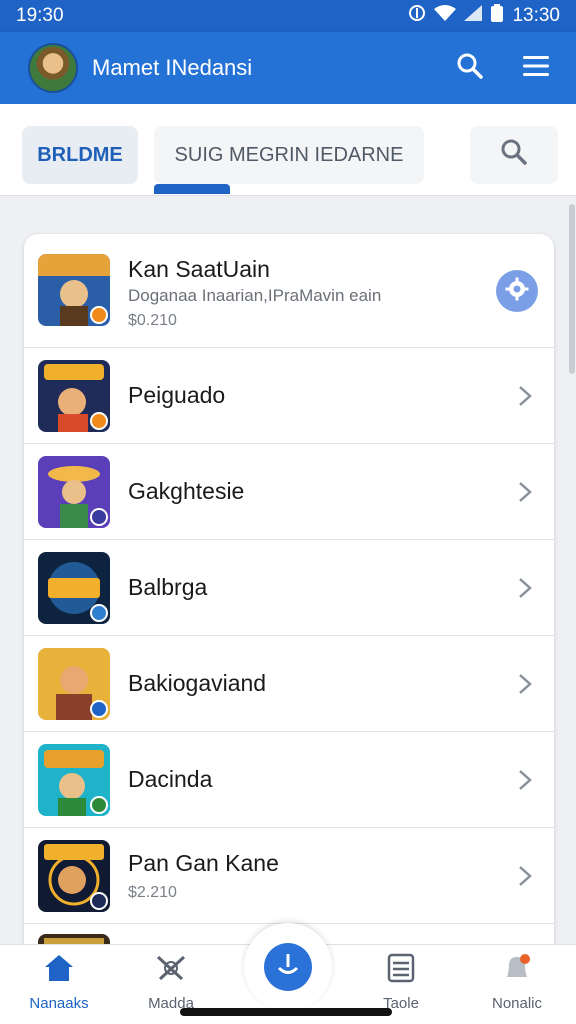 This screenshot has height=1024, width=576. I want to click on status-icons: 13:30, so click(484, 16).